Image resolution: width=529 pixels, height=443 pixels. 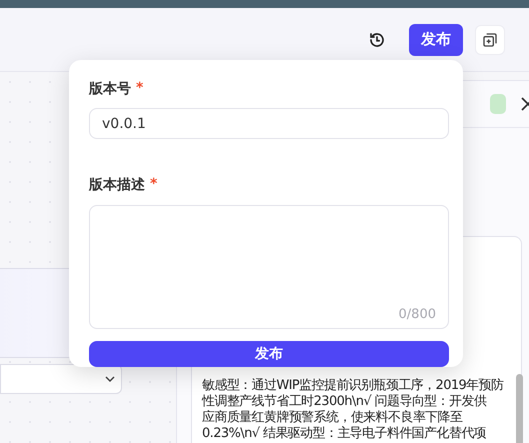 What do you see at coordinates (436, 40) in the screenshot?
I see `publish-button: 发布` at bounding box center [436, 40].